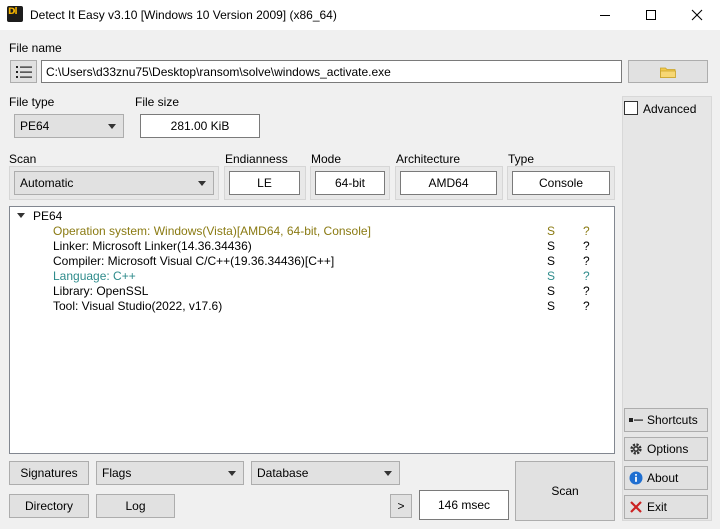  Describe the element at coordinates (670, 109) in the screenshot. I see `advanced-label: Advanced` at that location.